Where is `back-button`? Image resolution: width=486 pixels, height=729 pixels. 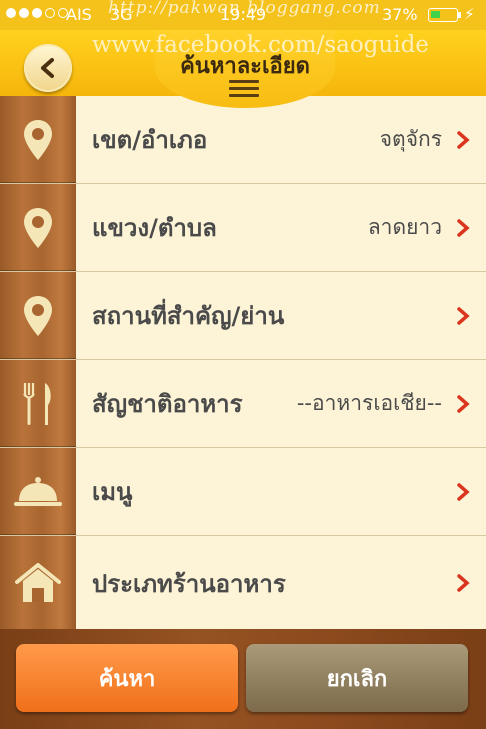 back-button is located at coordinates (48, 68).